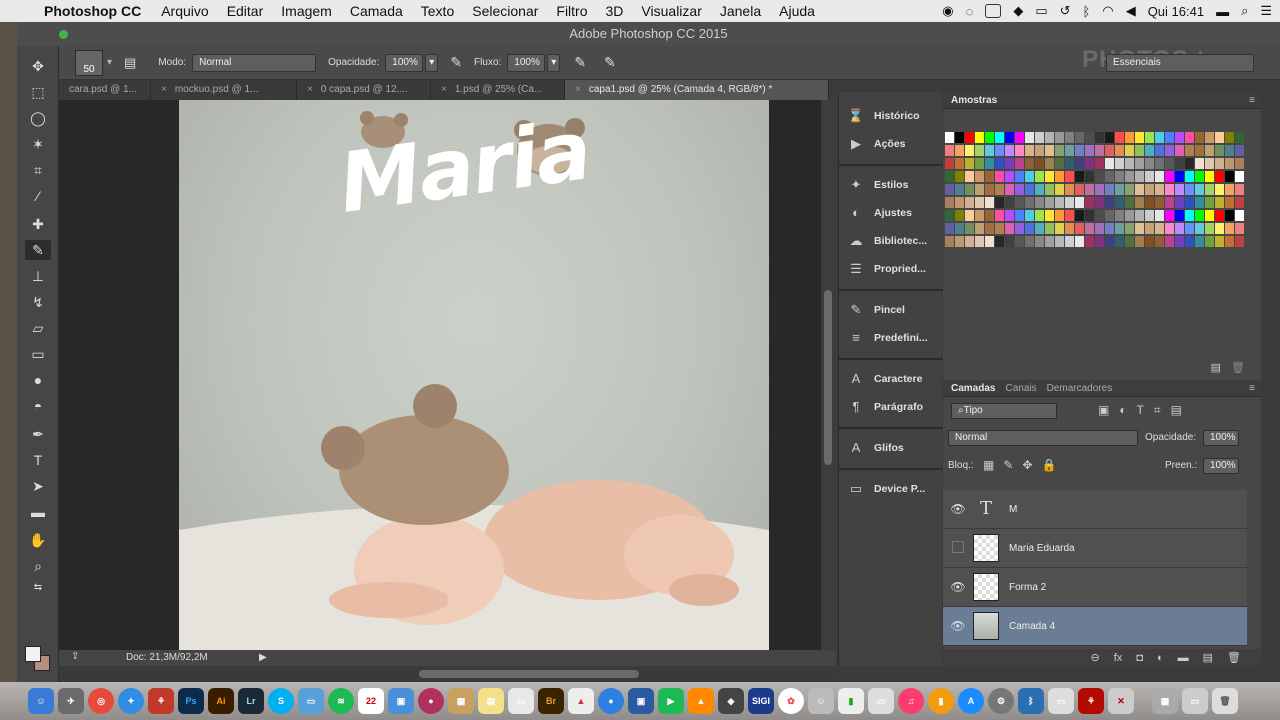 The image size is (1280, 720). I want to click on visibility-eye-icon: 👁, so click(958, 509).